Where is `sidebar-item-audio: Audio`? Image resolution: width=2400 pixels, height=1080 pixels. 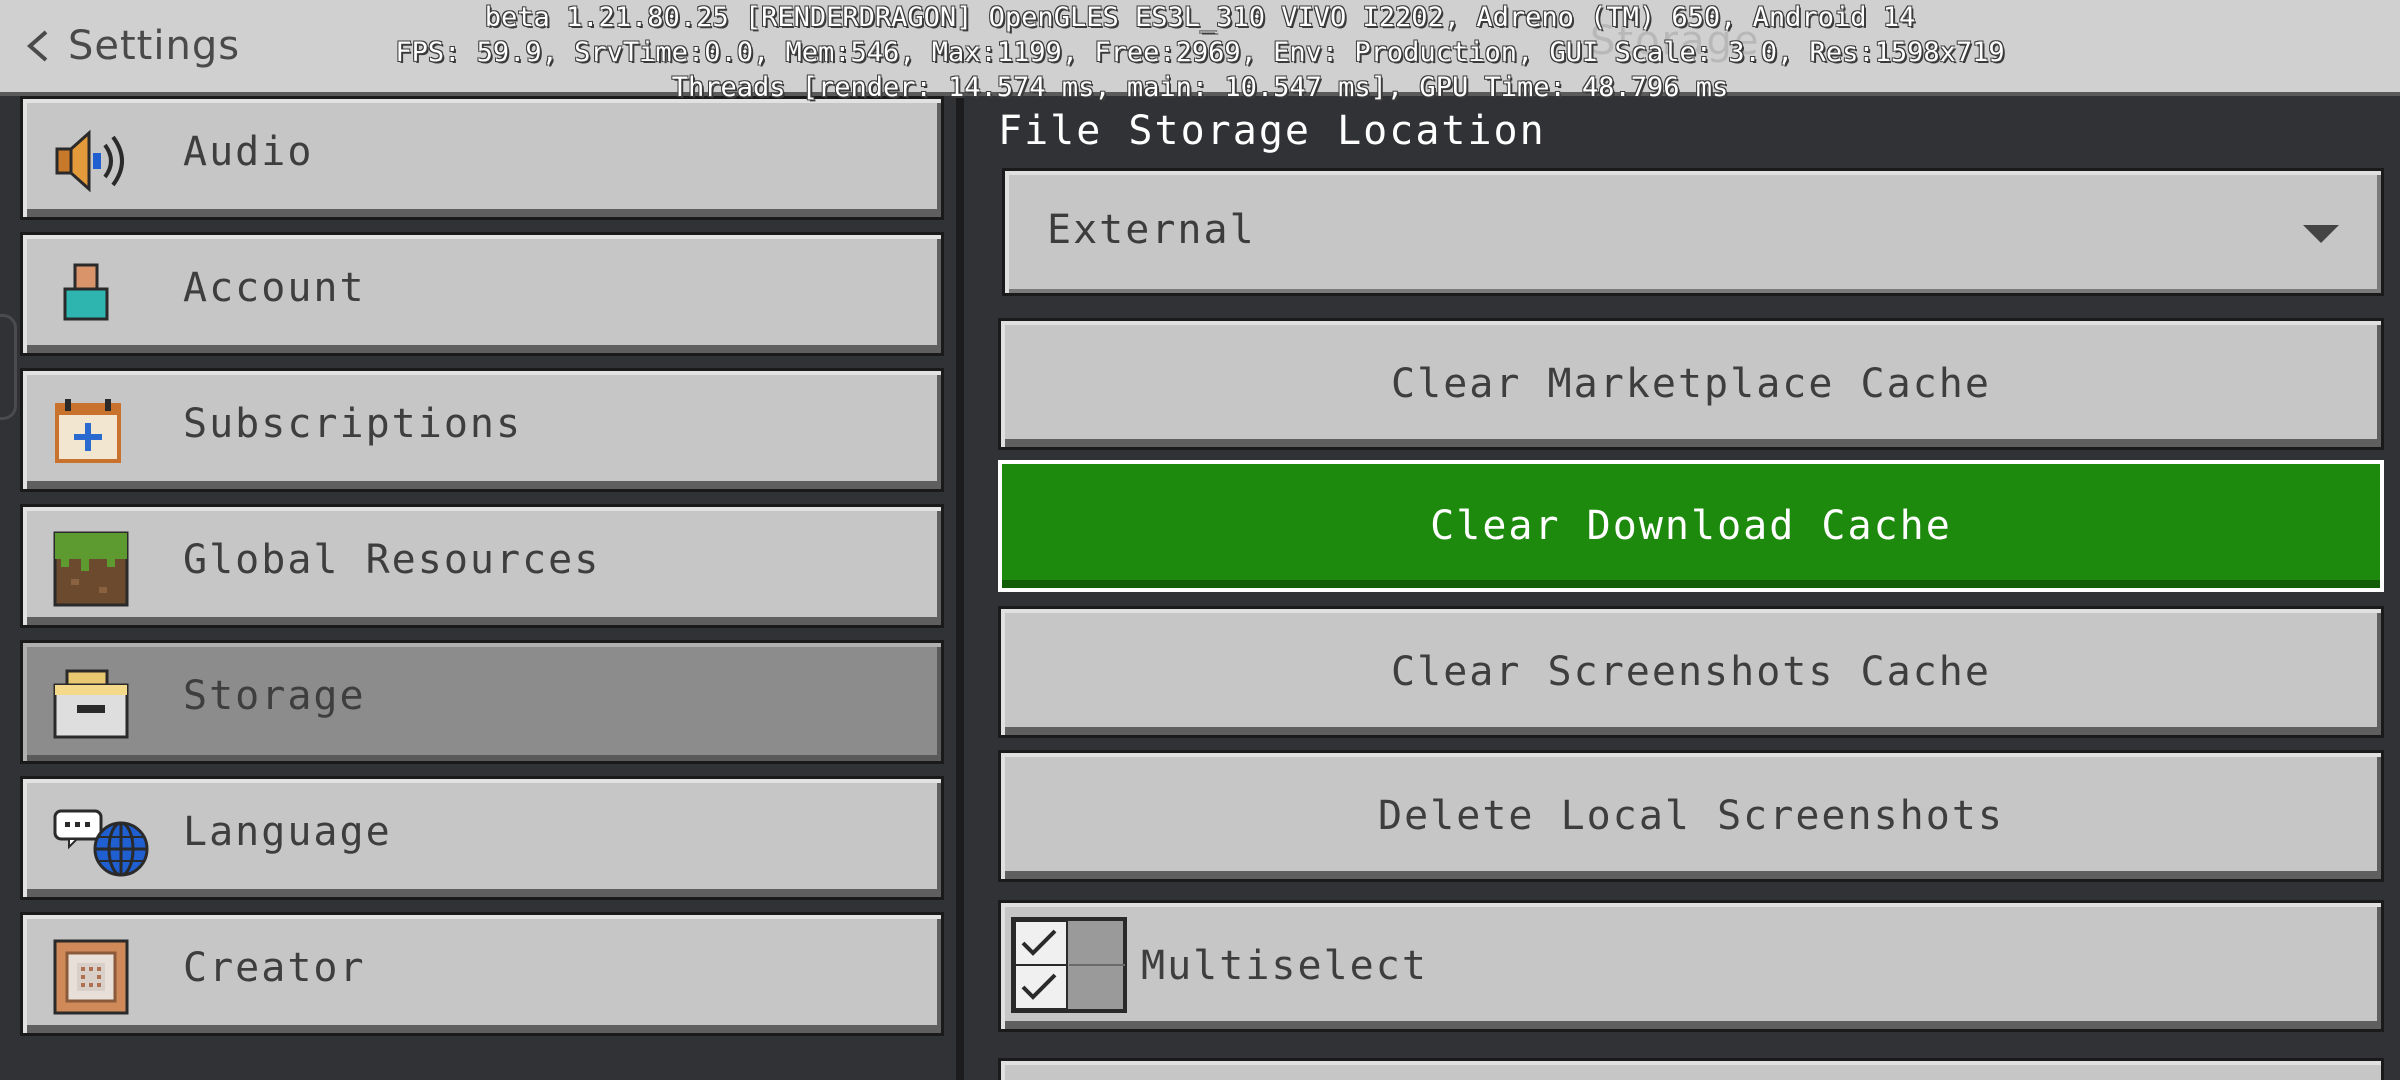
sidebar-item-audio: Audio is located at coordinates (482, 158).